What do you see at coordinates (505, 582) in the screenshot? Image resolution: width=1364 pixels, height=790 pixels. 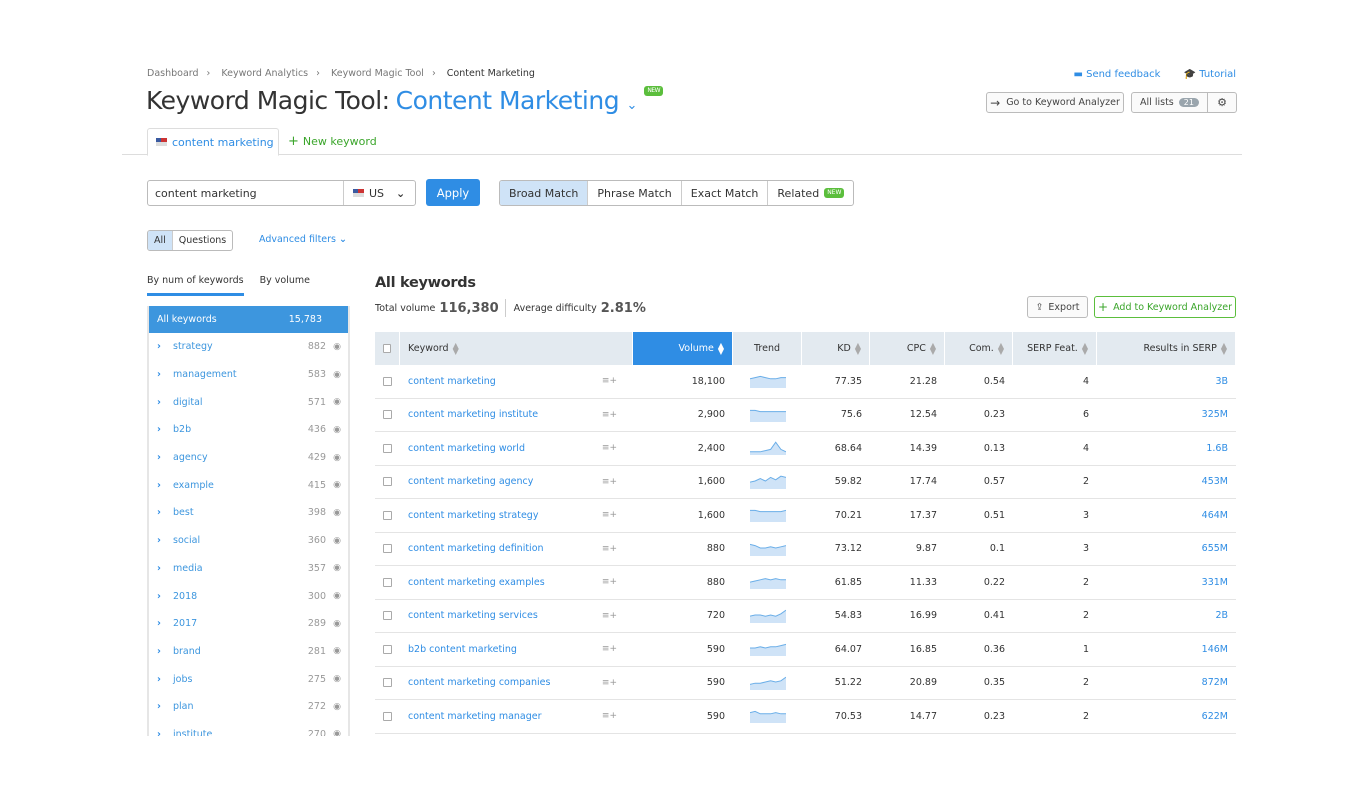 I see `keyword-link: content marketing examples` at bounding box center [505, 582].